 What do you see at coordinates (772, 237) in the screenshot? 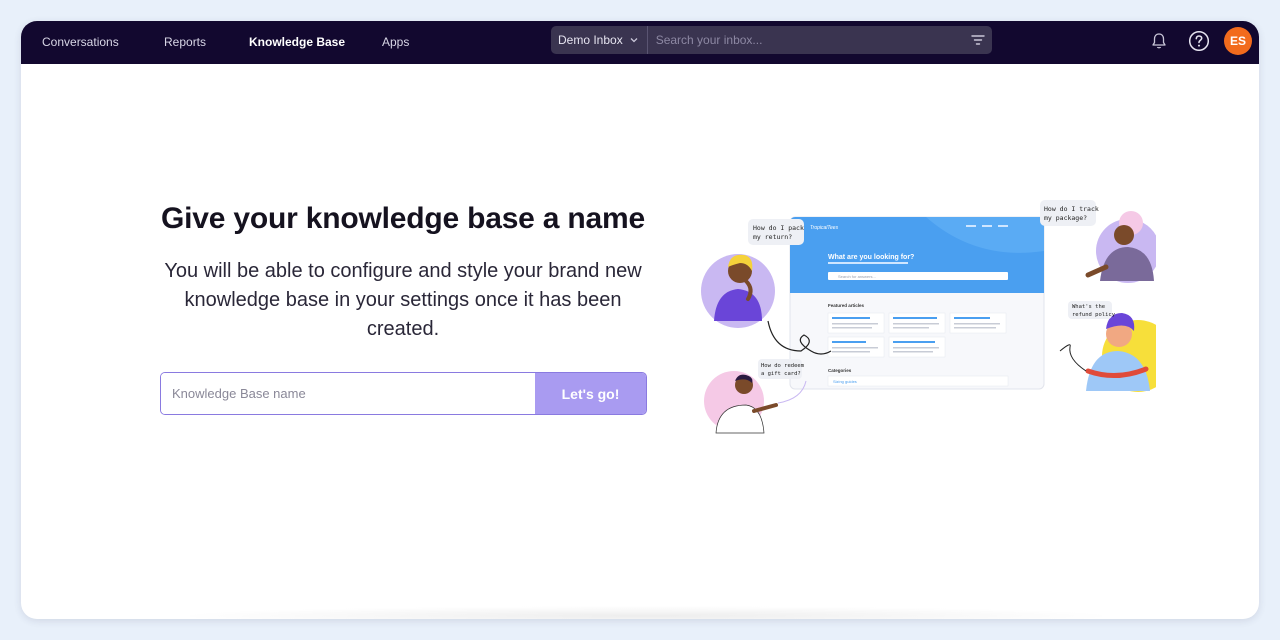
I see `svg-text: my return?` at bounding box center [772, 237].